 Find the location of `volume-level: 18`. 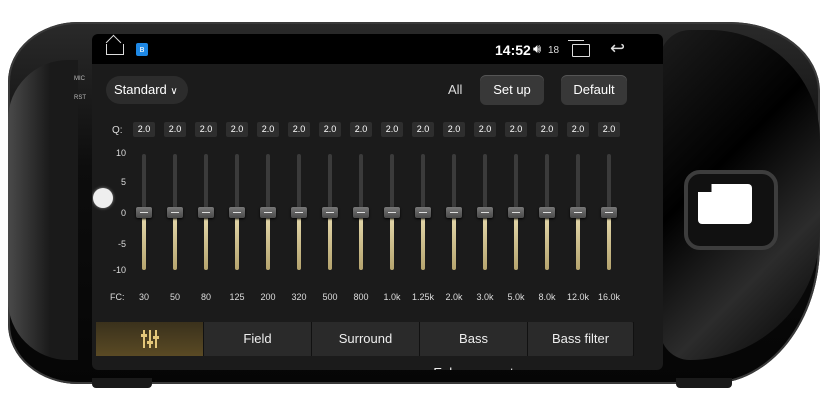

volume-level: 18 is located at coordinates (554, 50).